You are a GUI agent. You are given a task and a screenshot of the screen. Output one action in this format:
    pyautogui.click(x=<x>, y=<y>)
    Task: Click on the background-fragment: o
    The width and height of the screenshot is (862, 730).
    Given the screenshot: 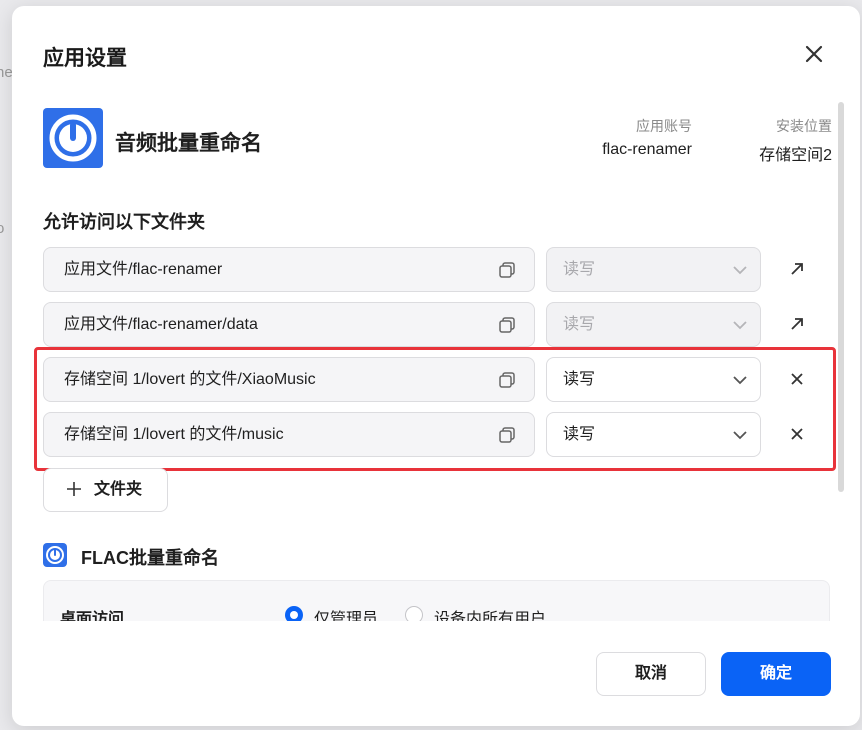 What is the action you would take?
    pyautogui.click(x=2, y=228)
    